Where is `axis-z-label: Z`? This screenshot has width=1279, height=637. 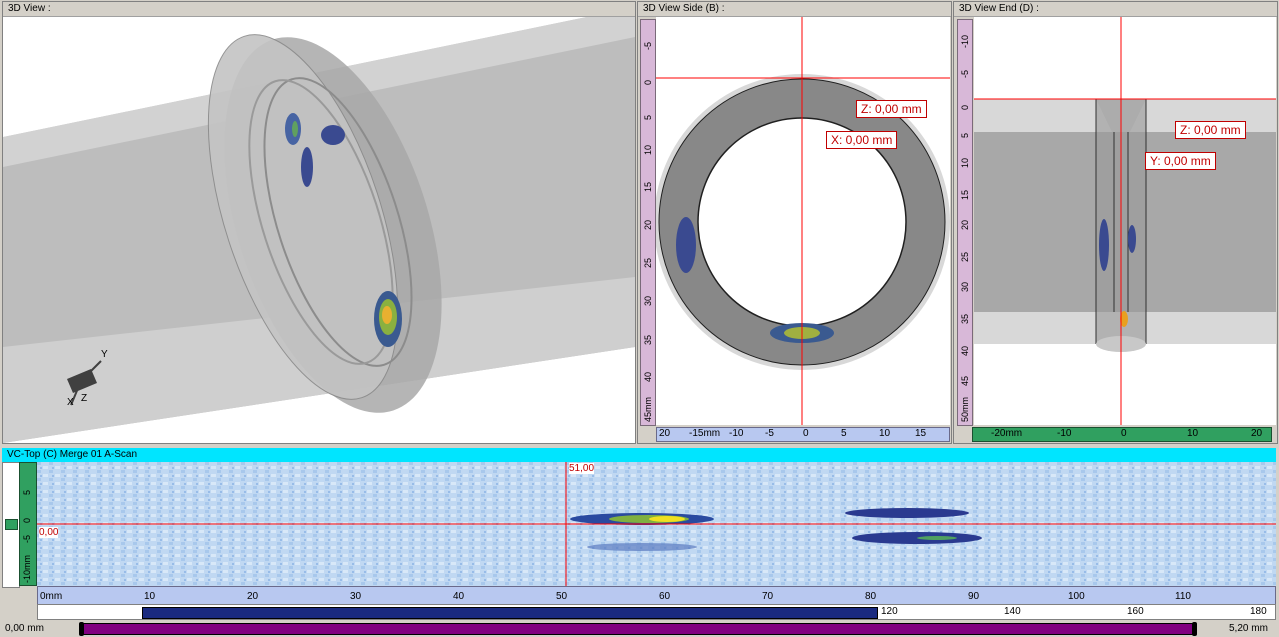 axis-z-label: Z is located at coordinates (84, 398).